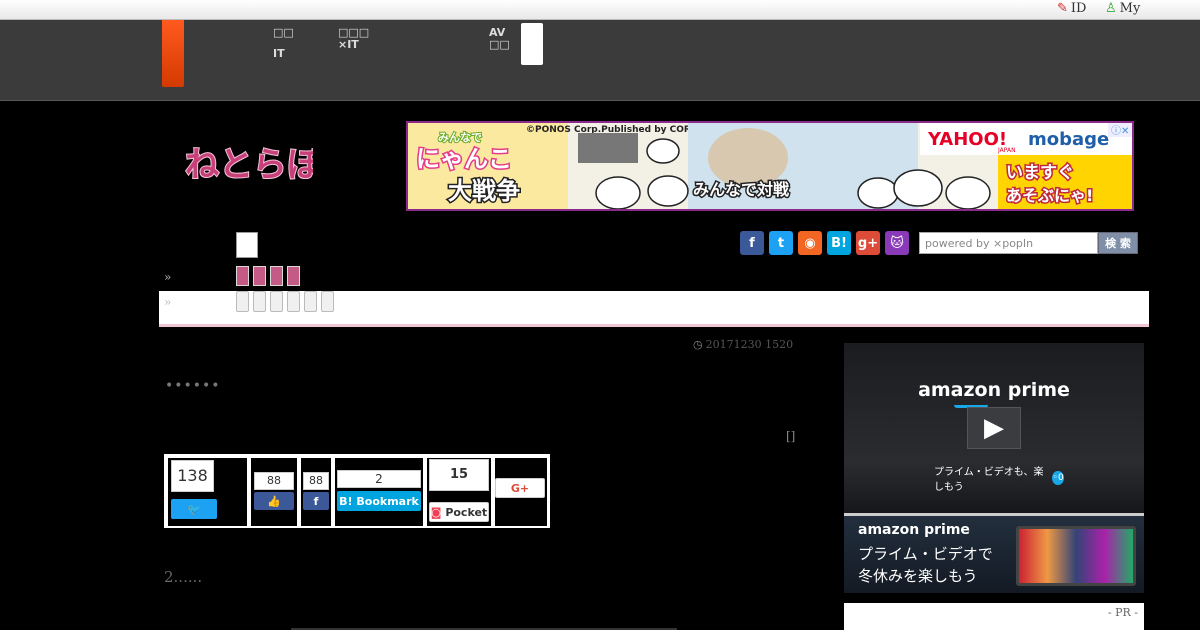  I want to click on id-link: ✎ ID, so click(1071, 8).